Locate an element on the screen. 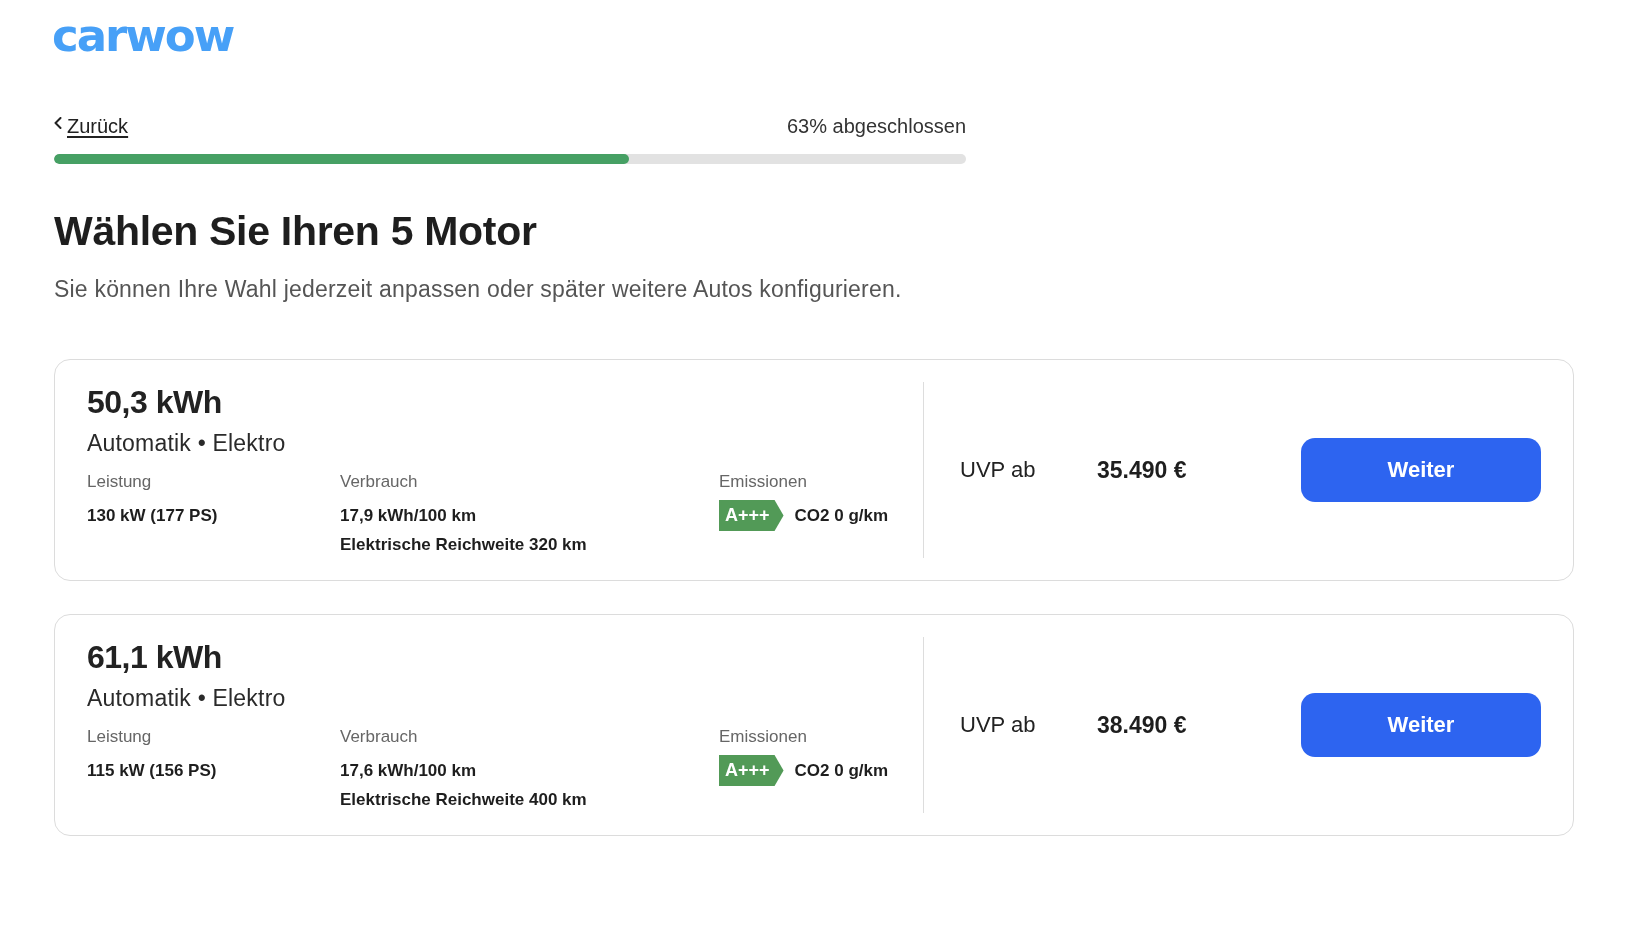 This screenshot has height=932, width=1638. spec-value: 17,6 kWh/100 km is located at coordinates (408, 771).